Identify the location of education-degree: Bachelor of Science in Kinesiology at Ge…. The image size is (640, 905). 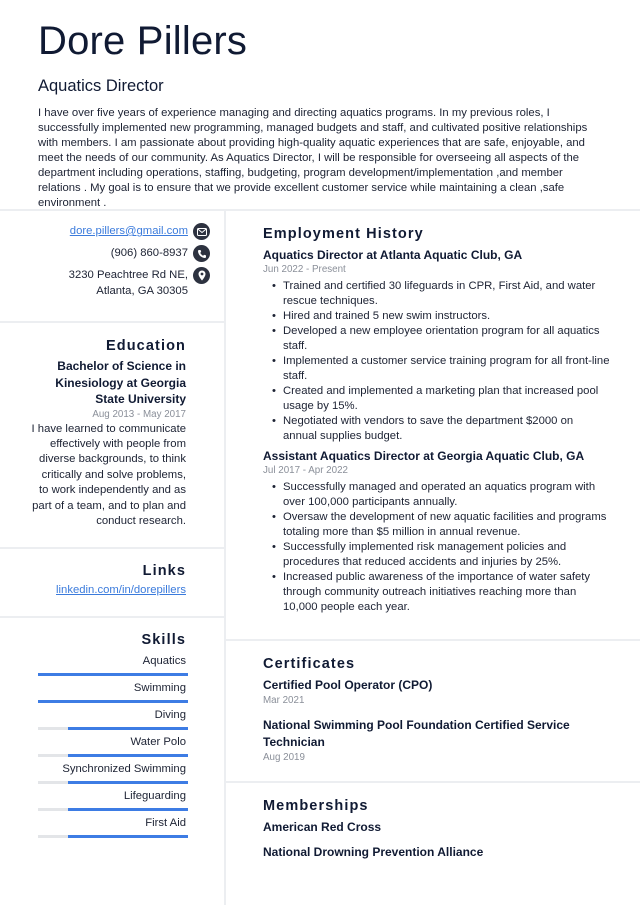
(120, 382).